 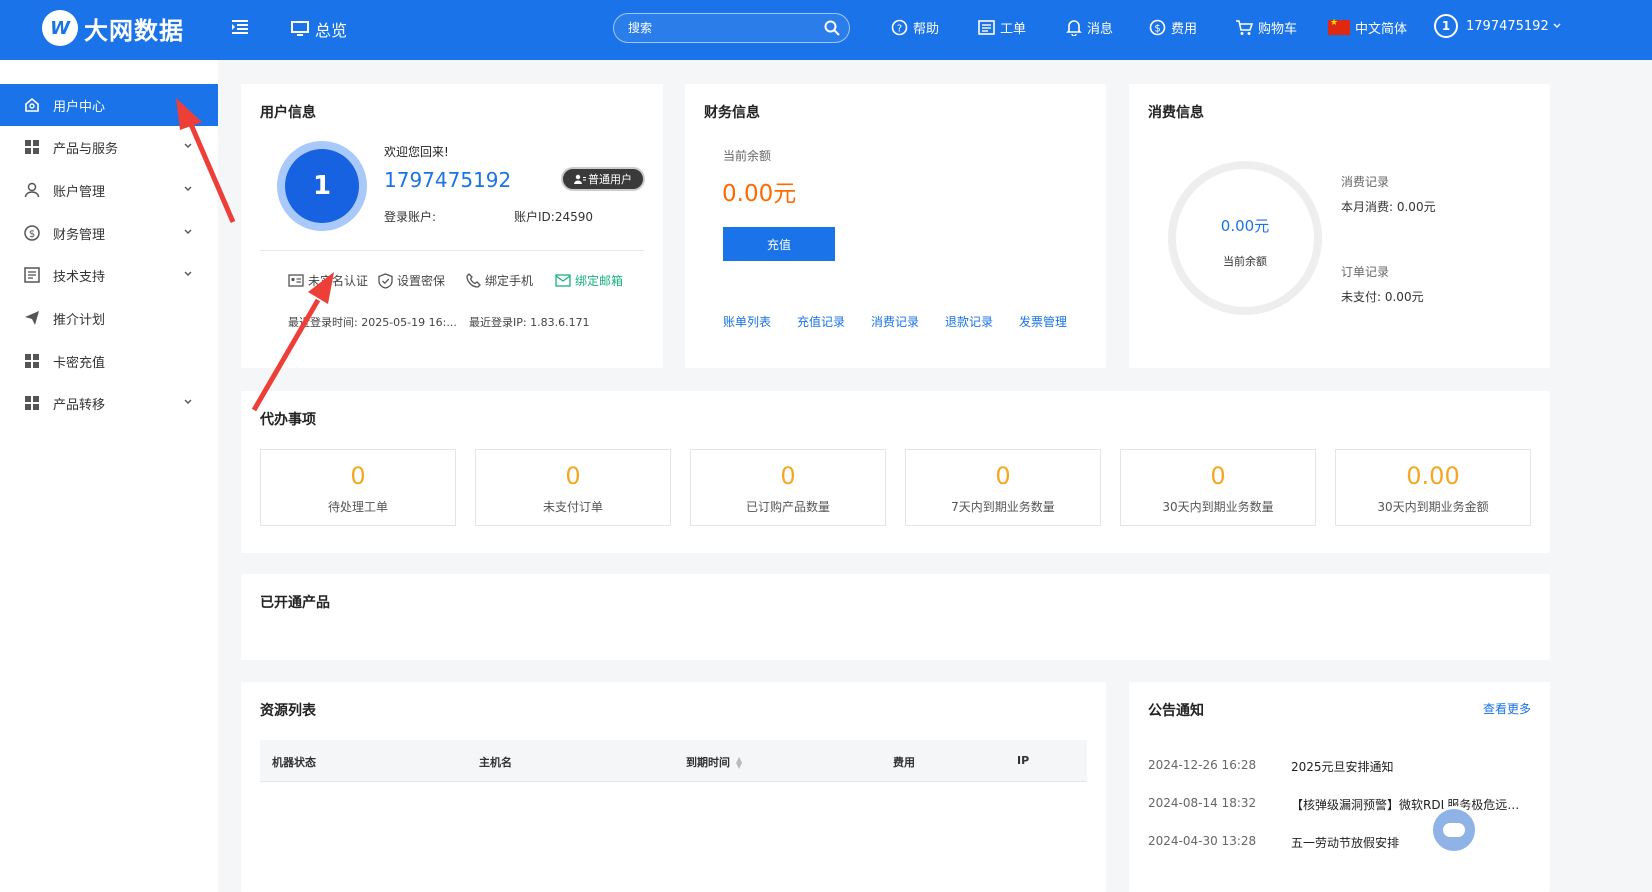 What do you see at coordinates (79, 363) in the screenshot?
I see `sidebar-item-label: 卡密充值` at bounding box center [79, 363].